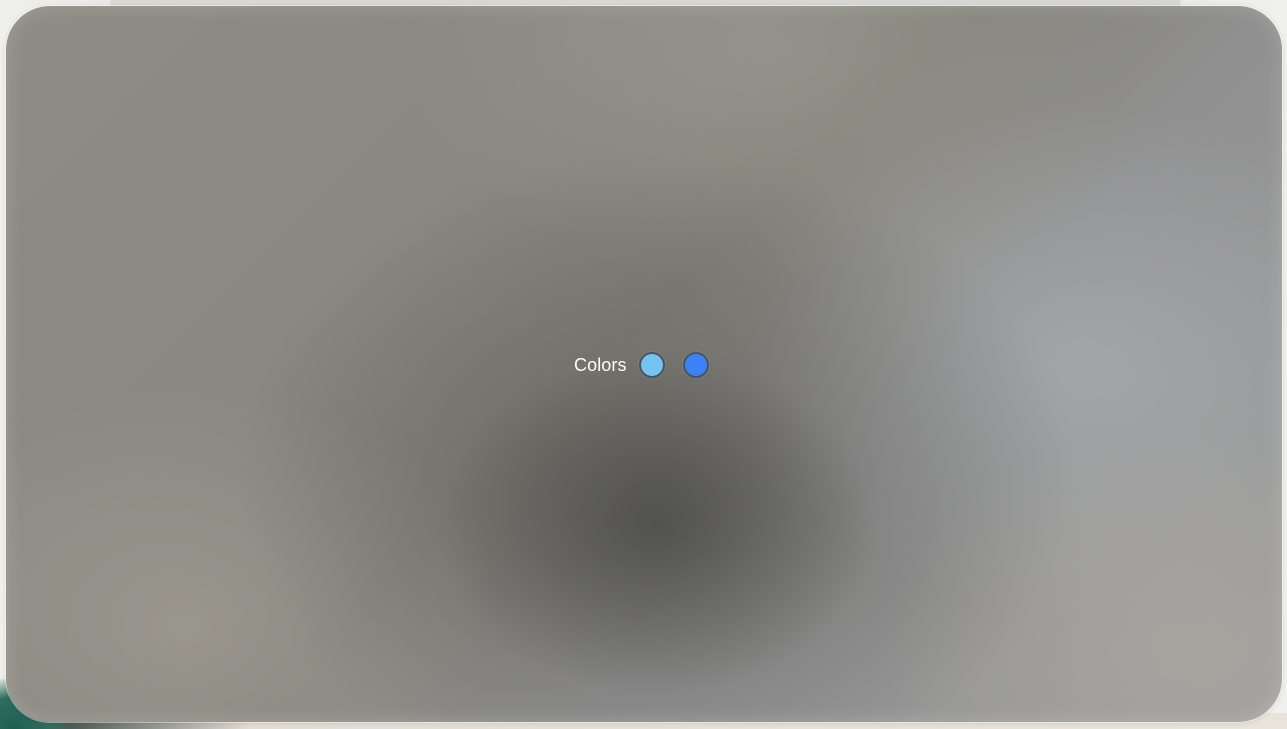 The width and height of the screenshot is (1287, 729). Describe the element at coordinates (695, 365) in the screenshot. I see `color-swatch-blue` at that location.